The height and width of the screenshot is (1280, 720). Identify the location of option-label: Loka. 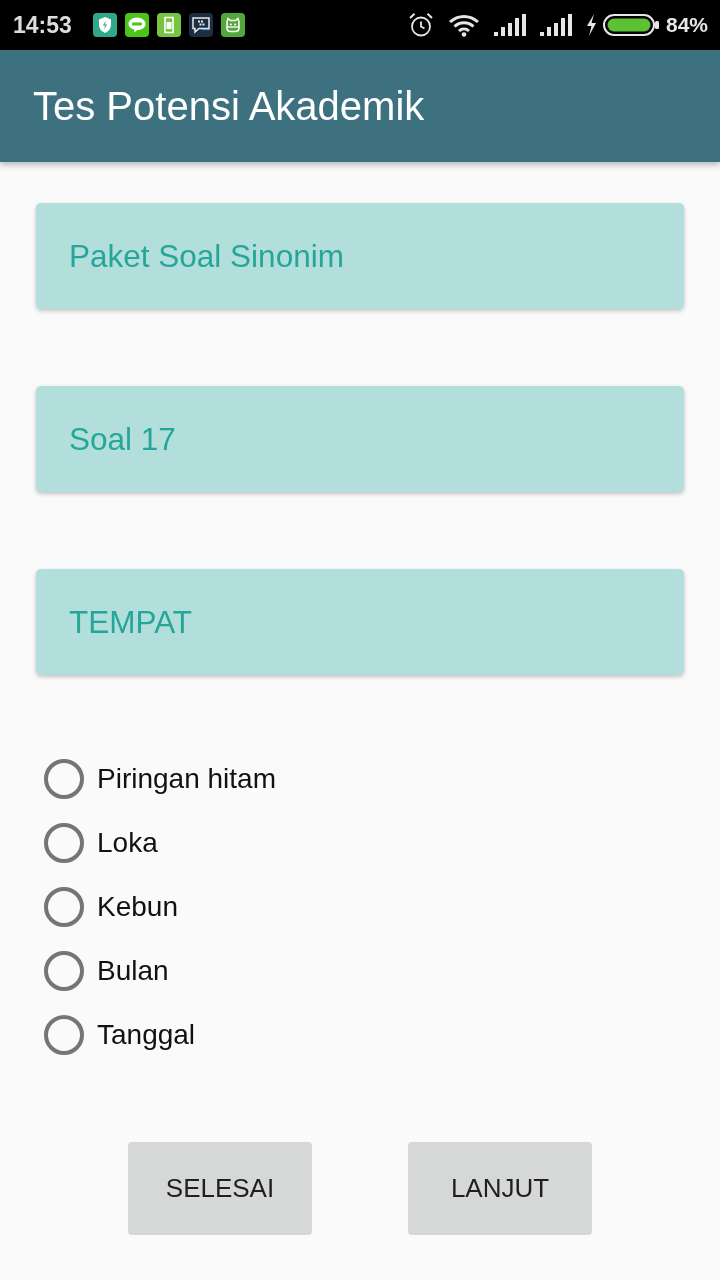
(127, 843).